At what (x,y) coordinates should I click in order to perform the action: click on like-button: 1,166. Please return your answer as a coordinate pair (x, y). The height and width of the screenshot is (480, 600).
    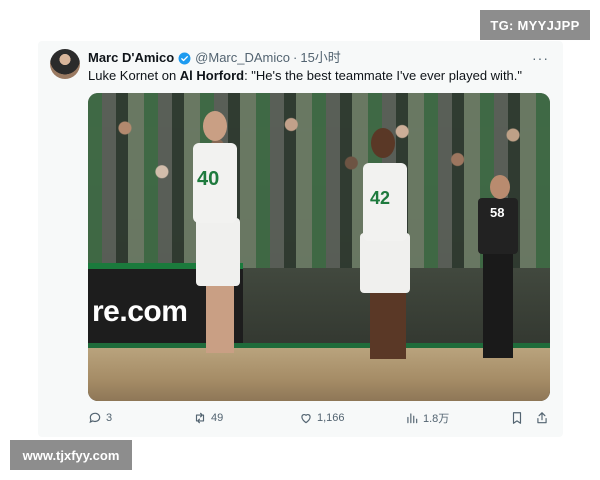
    Looking at the image, I should click on (322, 418).